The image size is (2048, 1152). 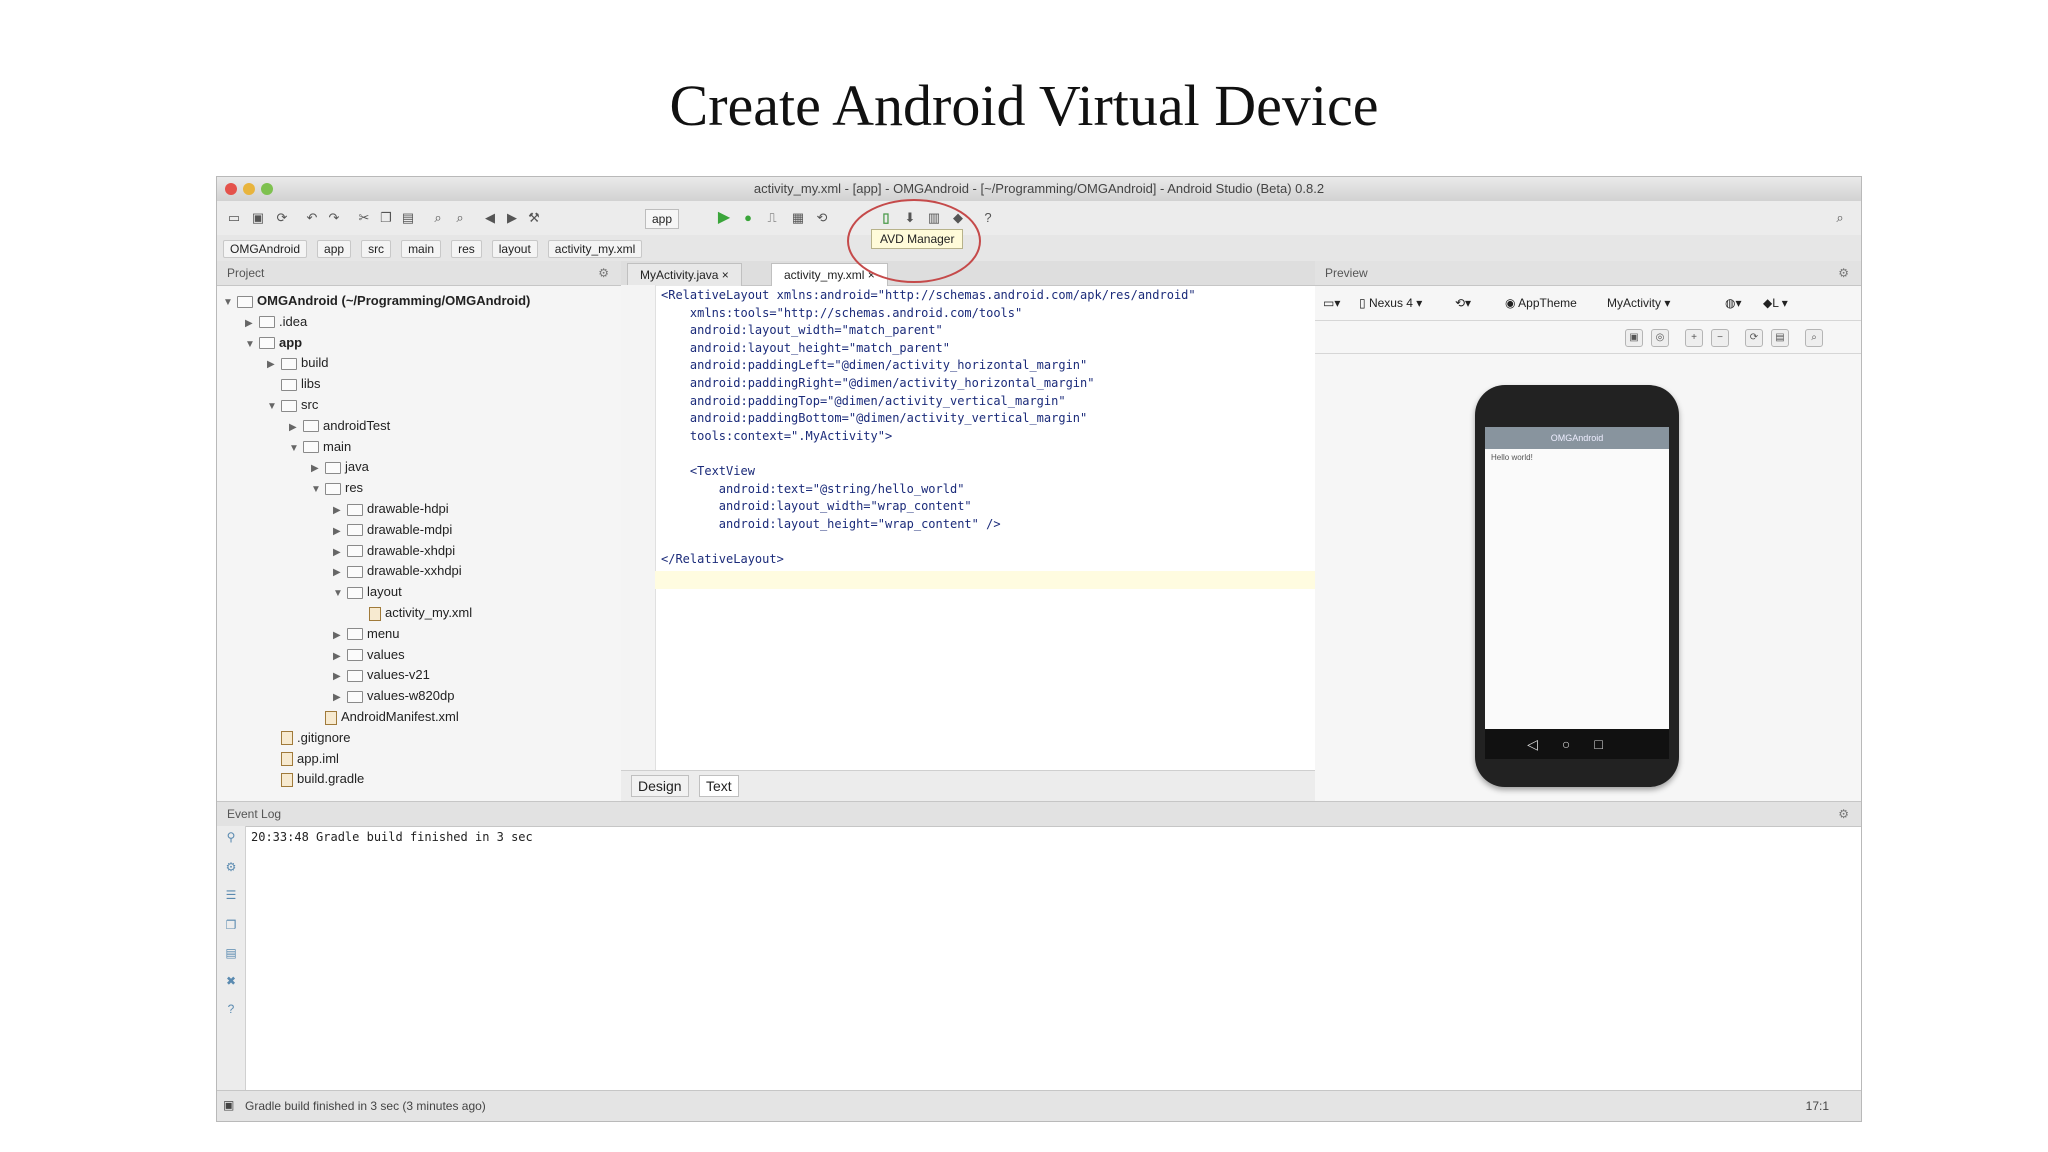 I want to click on replace-icon: ⌕, so click(x=460, y=218).